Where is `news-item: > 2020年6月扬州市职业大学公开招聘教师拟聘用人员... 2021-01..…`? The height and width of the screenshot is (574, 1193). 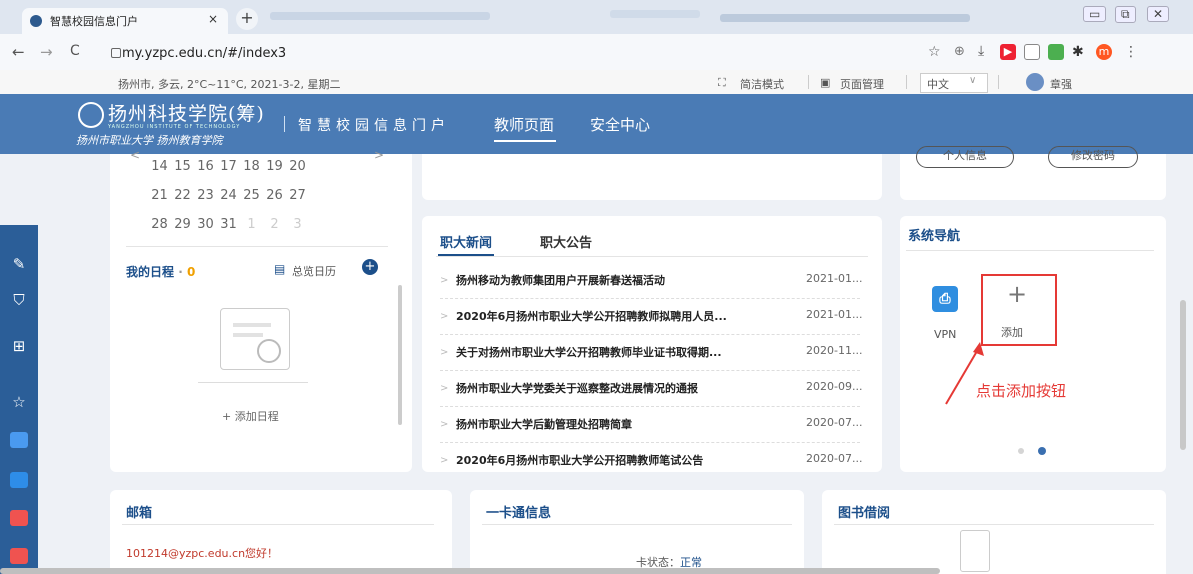
news-item: > 2020年6月扬州市职业大学公开招聘教师拟聘用人员... 2021-01..… is located at coordinates (651, 316).